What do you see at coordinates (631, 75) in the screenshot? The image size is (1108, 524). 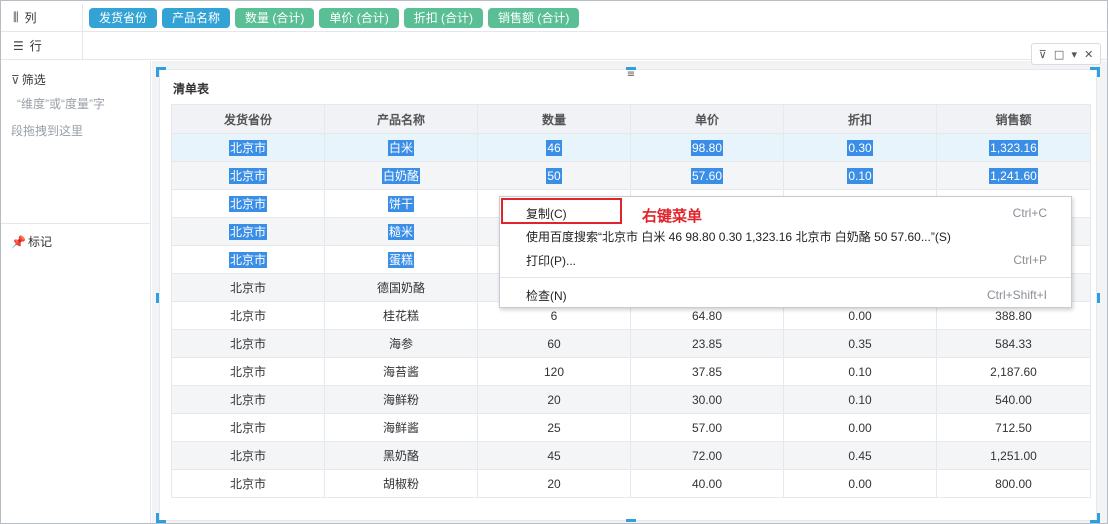 I see `drag-handle-icon: ≡` at bounding box center [631, 75].